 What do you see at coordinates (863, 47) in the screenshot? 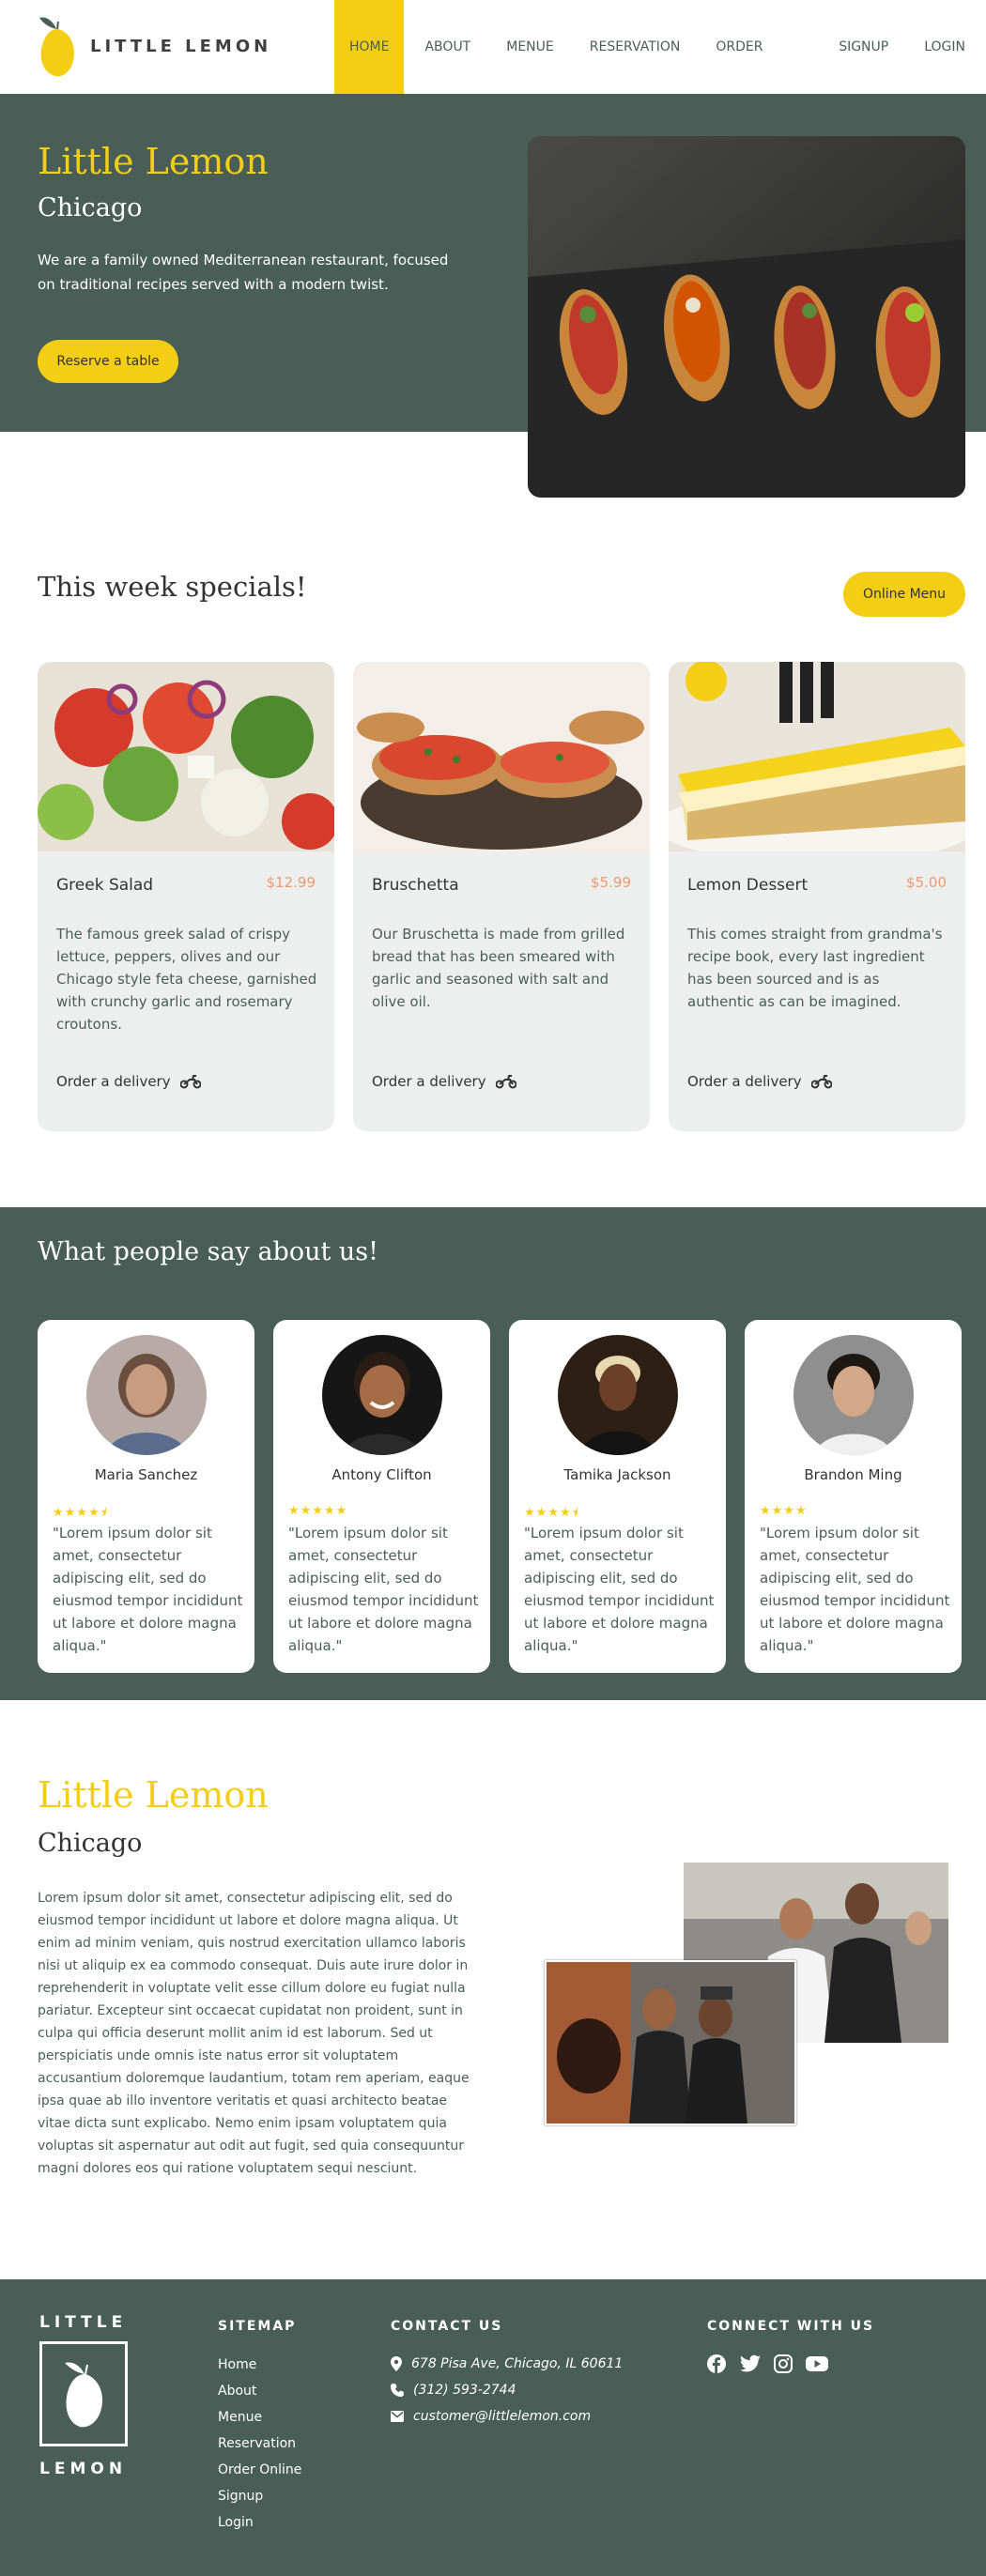
I see `nav-item-signup: SIGNUP` at bounding box center [863, 47].